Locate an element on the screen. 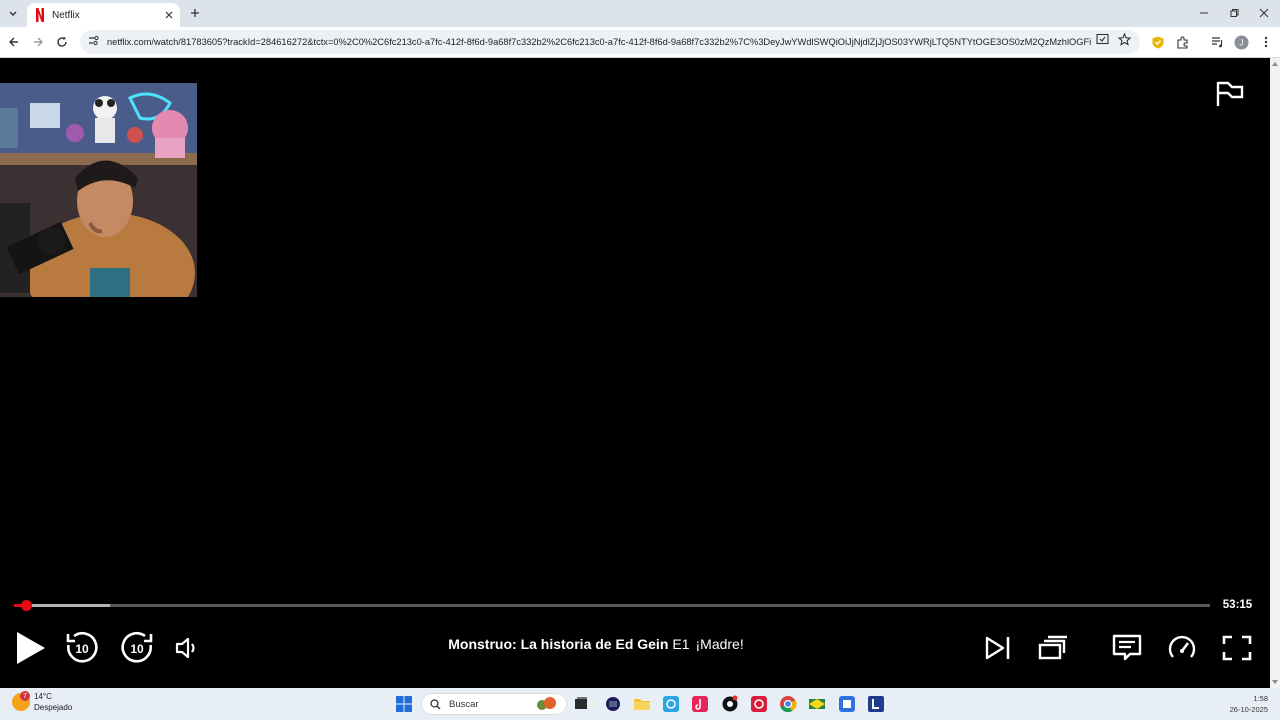 Image resolution: width=1280 pixels, height=720 pixels. subtitles-button is located at coordinates (1127, 648).